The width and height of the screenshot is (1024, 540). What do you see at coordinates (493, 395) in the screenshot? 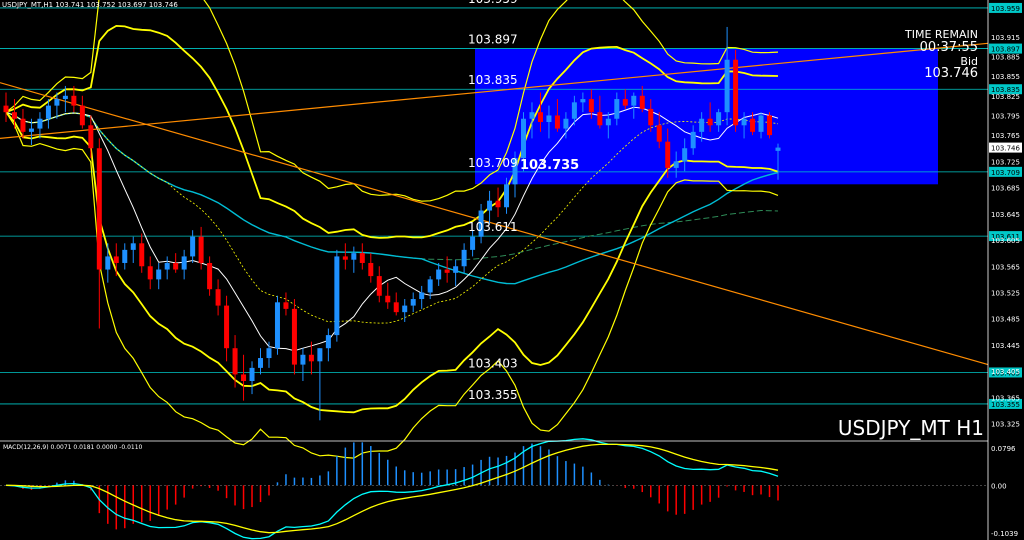
I see `level-label: 103.355` at bounding box center [493, 395].